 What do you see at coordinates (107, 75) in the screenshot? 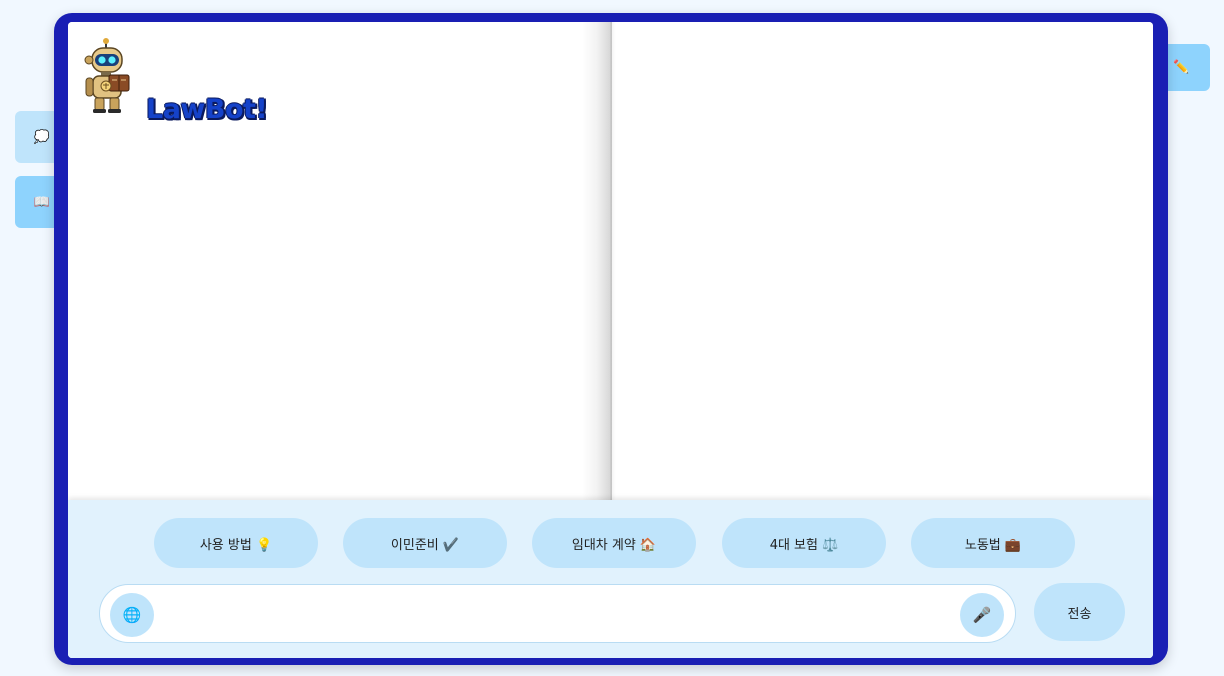
I see `robot-mascot-icon` at bounding box center [107, 75].